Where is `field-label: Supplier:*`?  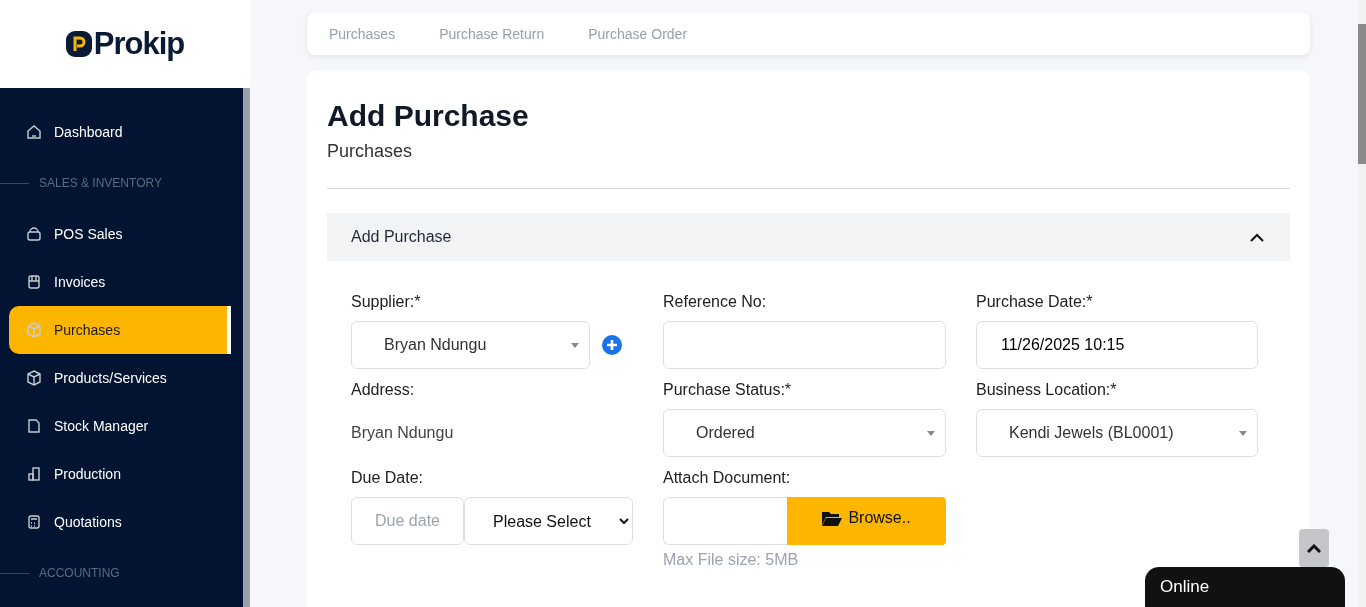 field-label: Supplier:* is located at coordinates (386, 302).